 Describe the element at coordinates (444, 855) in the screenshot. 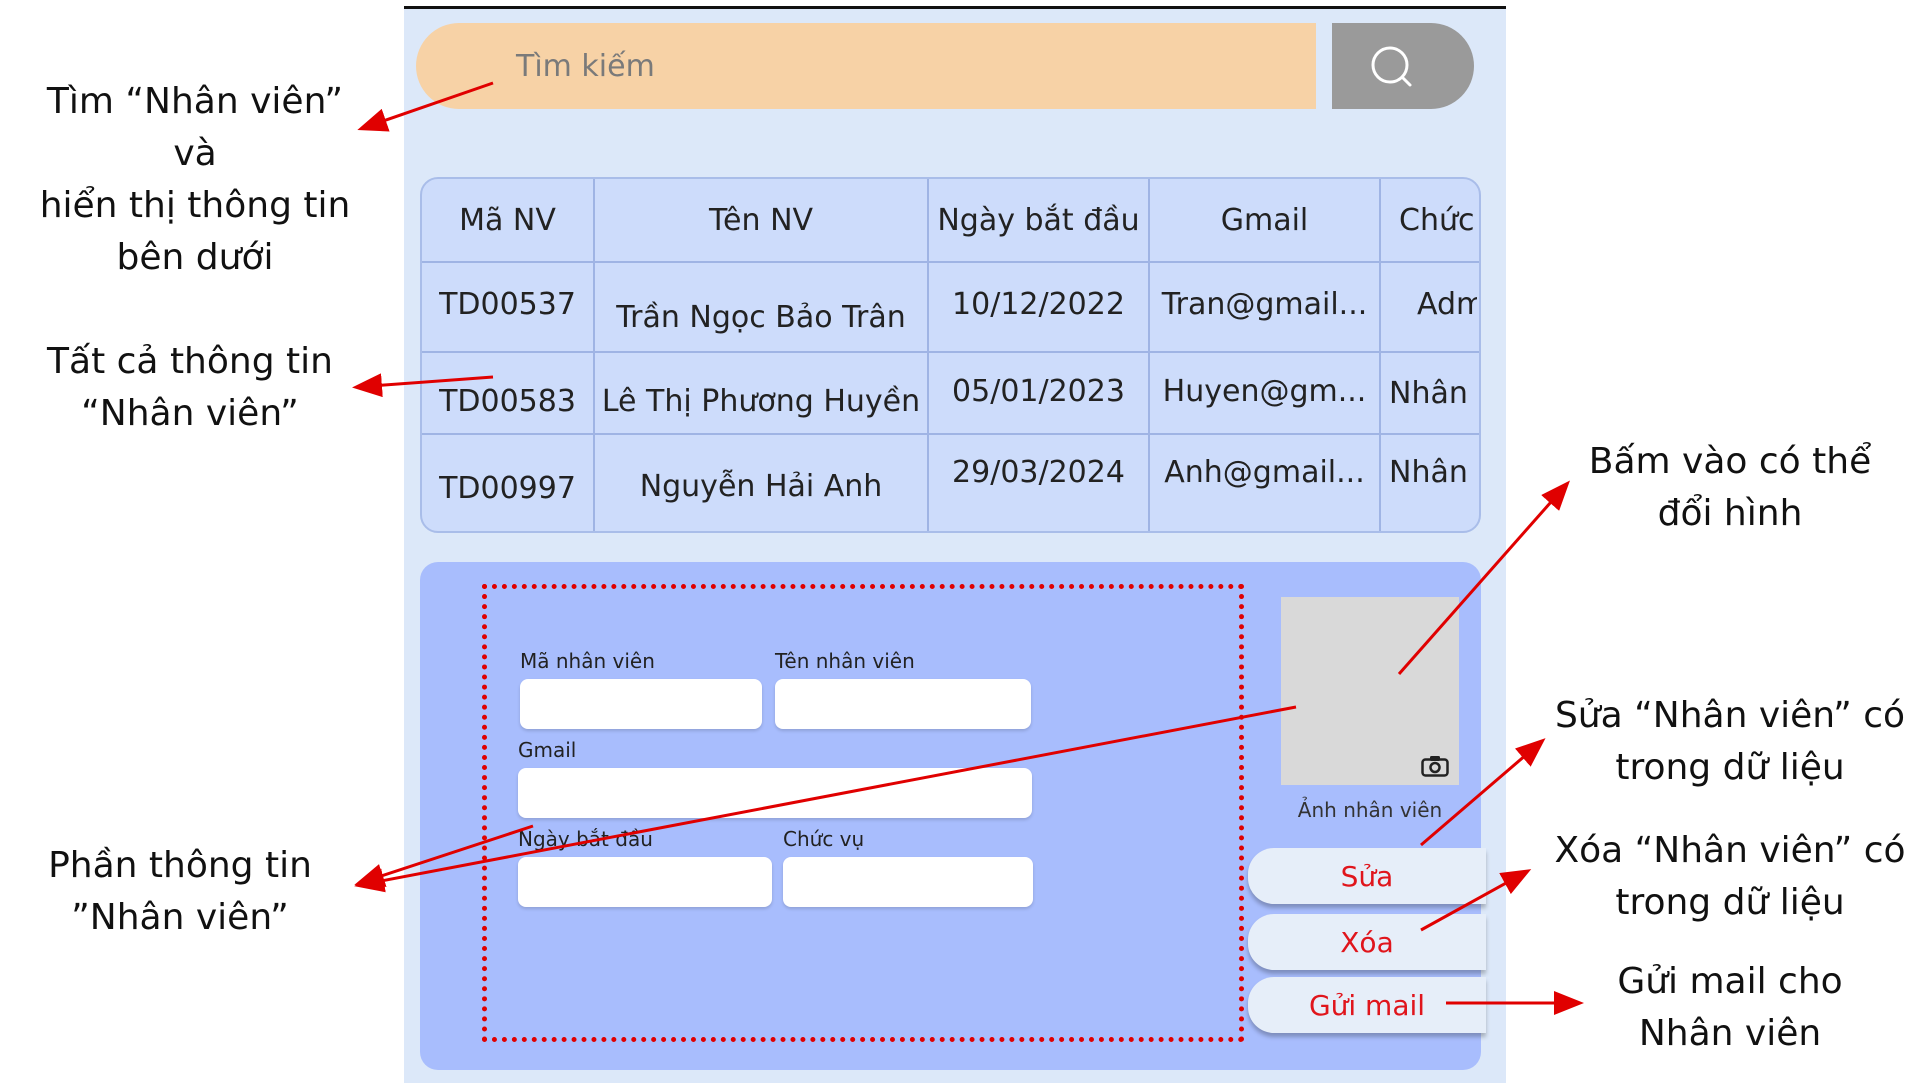

I see `arrow-form-gmail` at that location.